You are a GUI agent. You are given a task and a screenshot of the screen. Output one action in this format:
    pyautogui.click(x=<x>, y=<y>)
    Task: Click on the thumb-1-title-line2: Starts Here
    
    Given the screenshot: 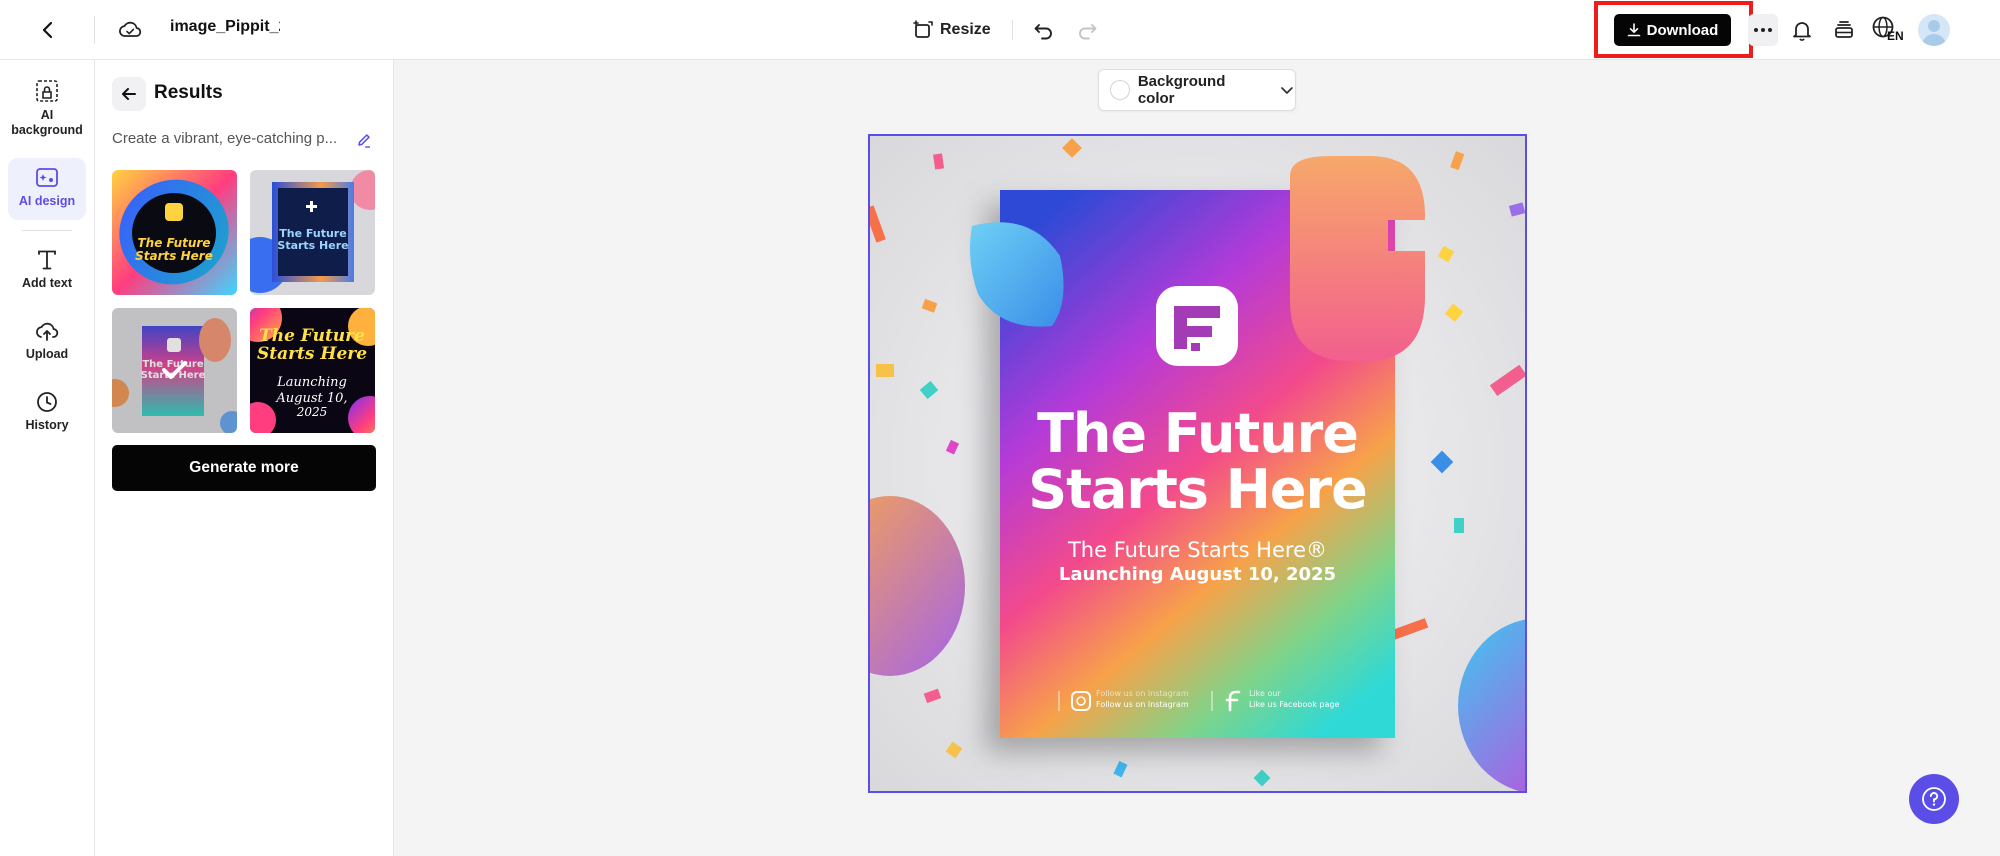 What is the action you would take?
    pyautogui.click(x=174, y=256)
    